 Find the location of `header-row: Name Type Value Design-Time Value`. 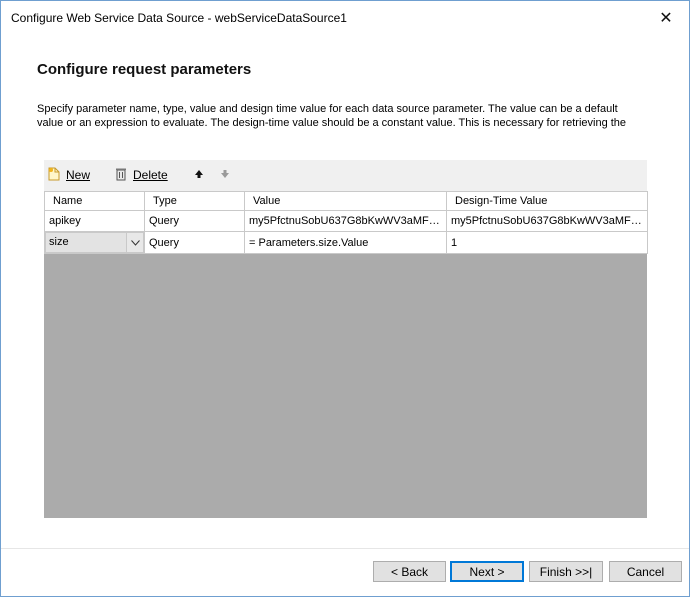

header-row: Name Type Value Design-Time Value is located at coordinates (346, 201).